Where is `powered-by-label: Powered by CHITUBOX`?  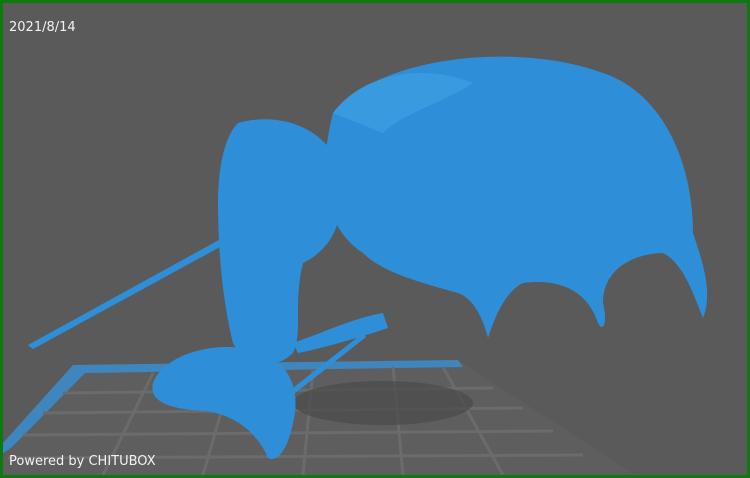
powered-by-label: Powered by CHITUBOX is located at coordinates (82, 461).